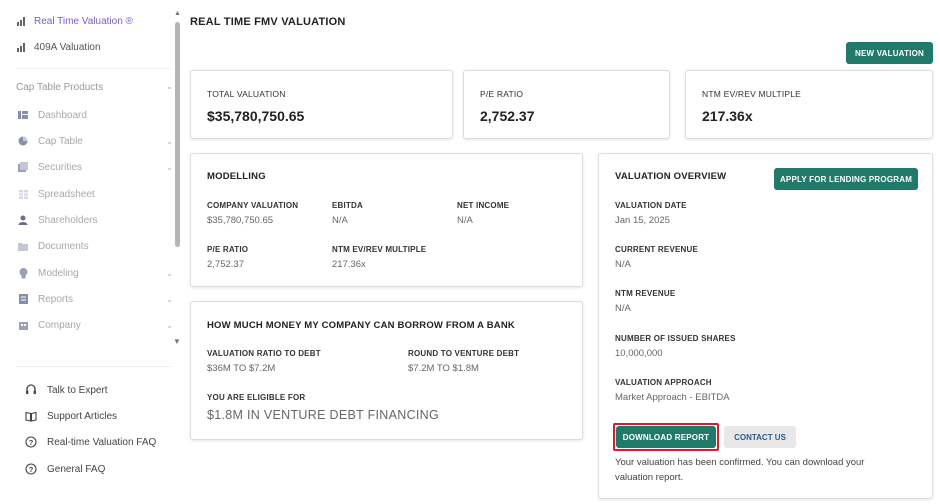  Describe the element at coordinates (760, 437) in the screenshot. I see `contact-us-button: CONTACT US` at that location.